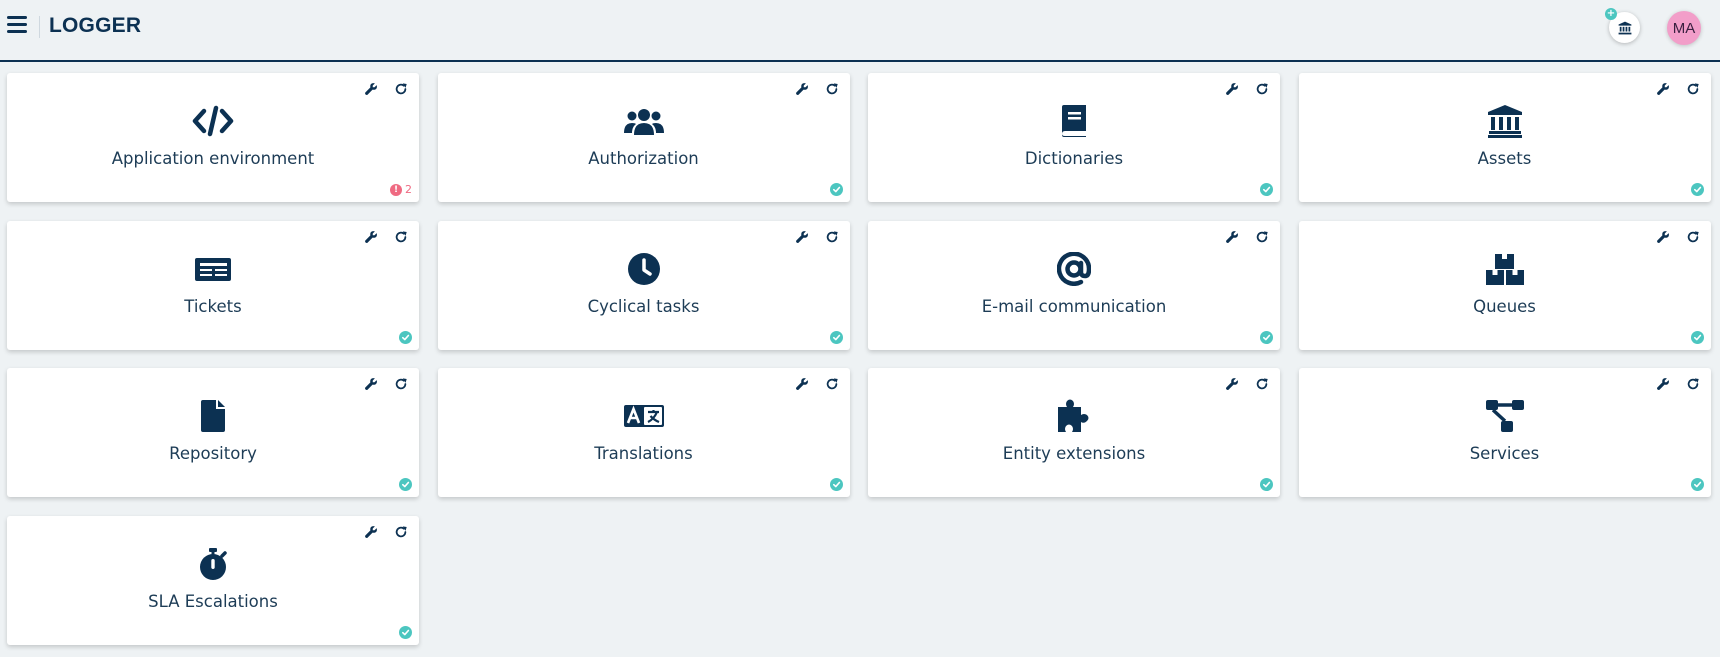  I want to click on module-card: Services, so click(1504, 432).